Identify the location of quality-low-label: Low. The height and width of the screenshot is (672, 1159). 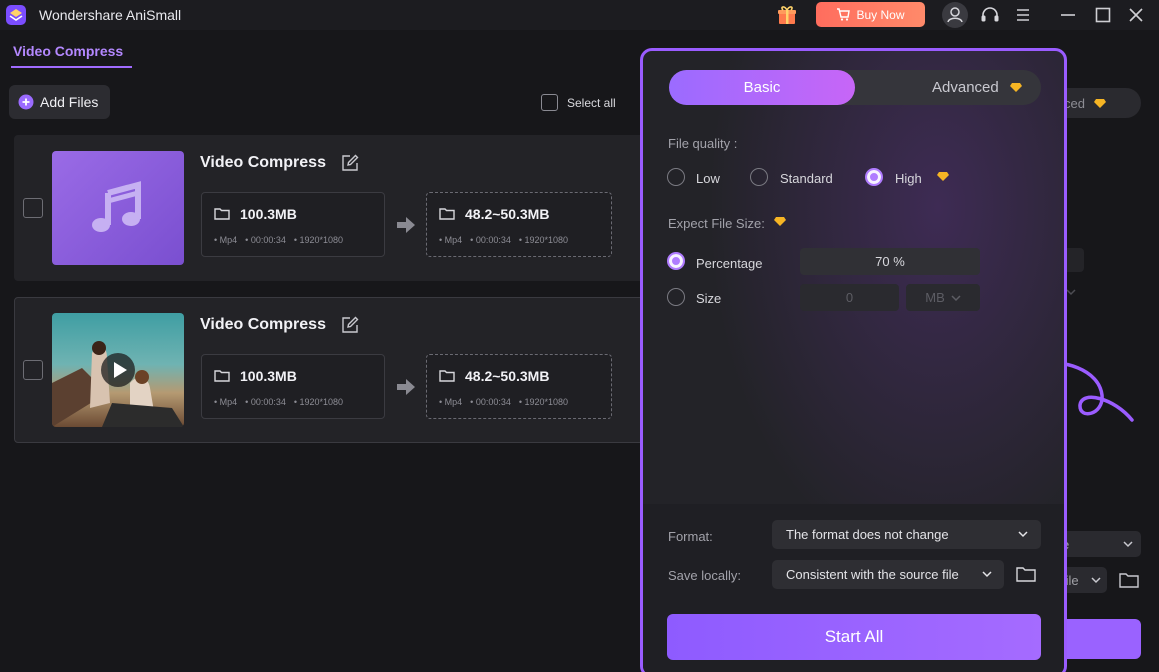
(708, 178).